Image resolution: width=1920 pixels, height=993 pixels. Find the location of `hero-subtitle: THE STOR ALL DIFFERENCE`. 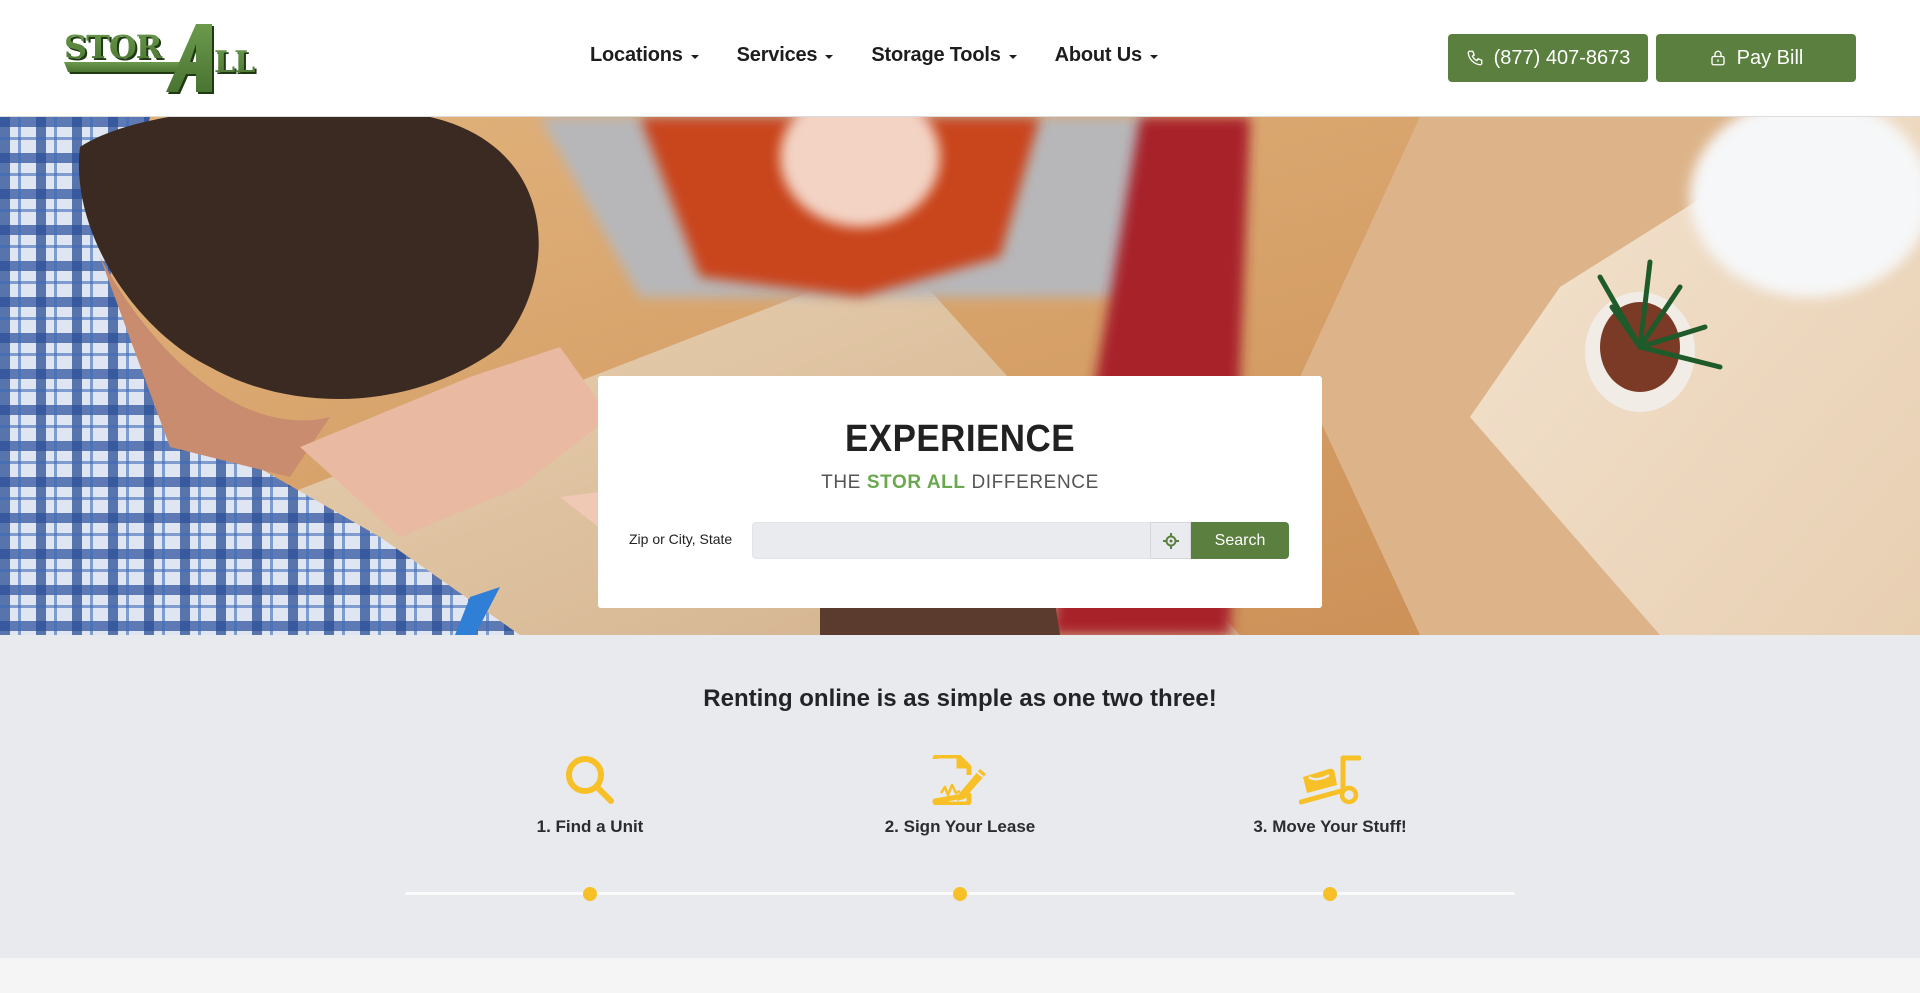

hero-subtitle: THE STOR ALL DIFFERENCE is located at coordinates (960, 483).